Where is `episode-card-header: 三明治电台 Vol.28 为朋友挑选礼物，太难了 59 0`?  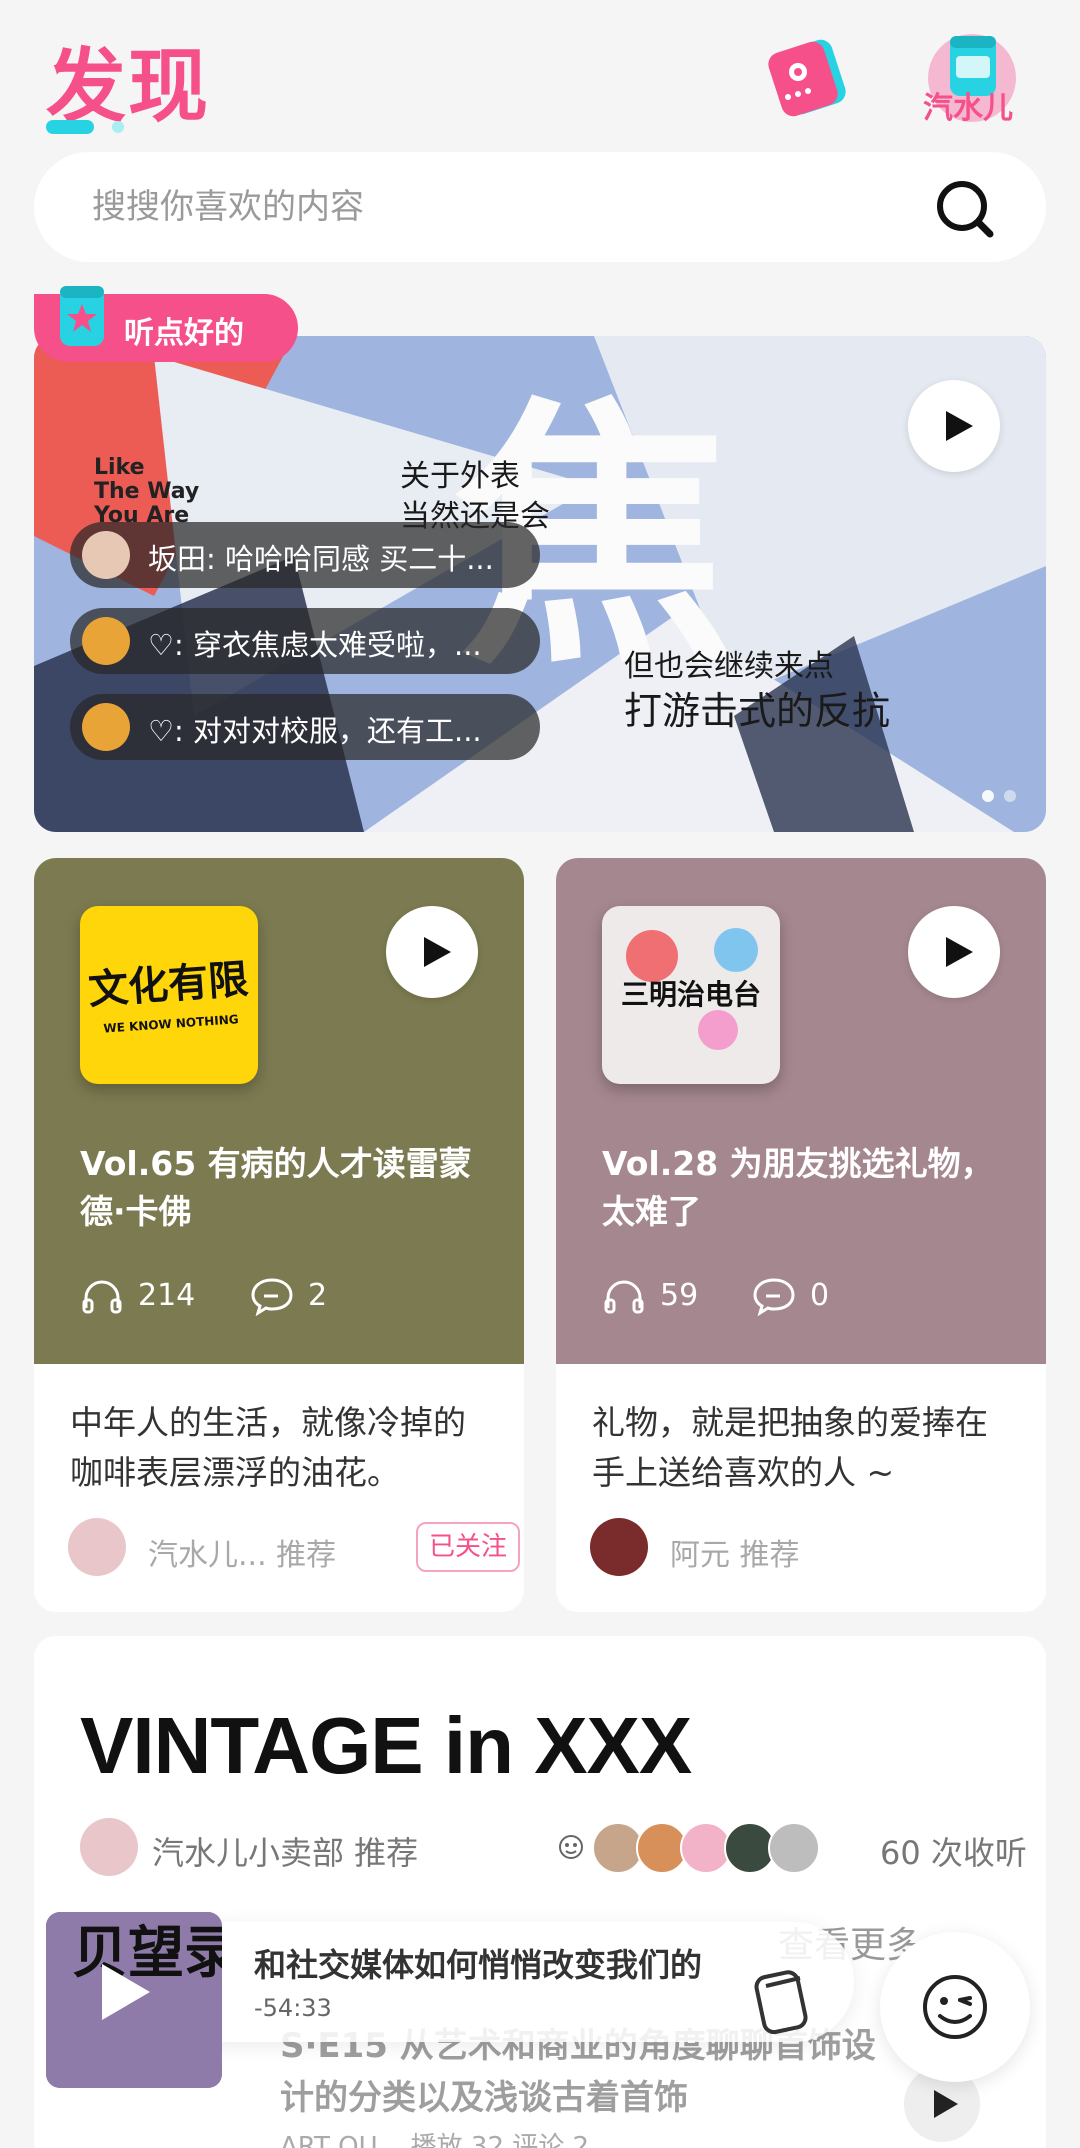
episode-card-header: 三明治电台 Vol.28 为朋友挑选礼物，太难了 59 0 is located at coordinates (801, 1111).